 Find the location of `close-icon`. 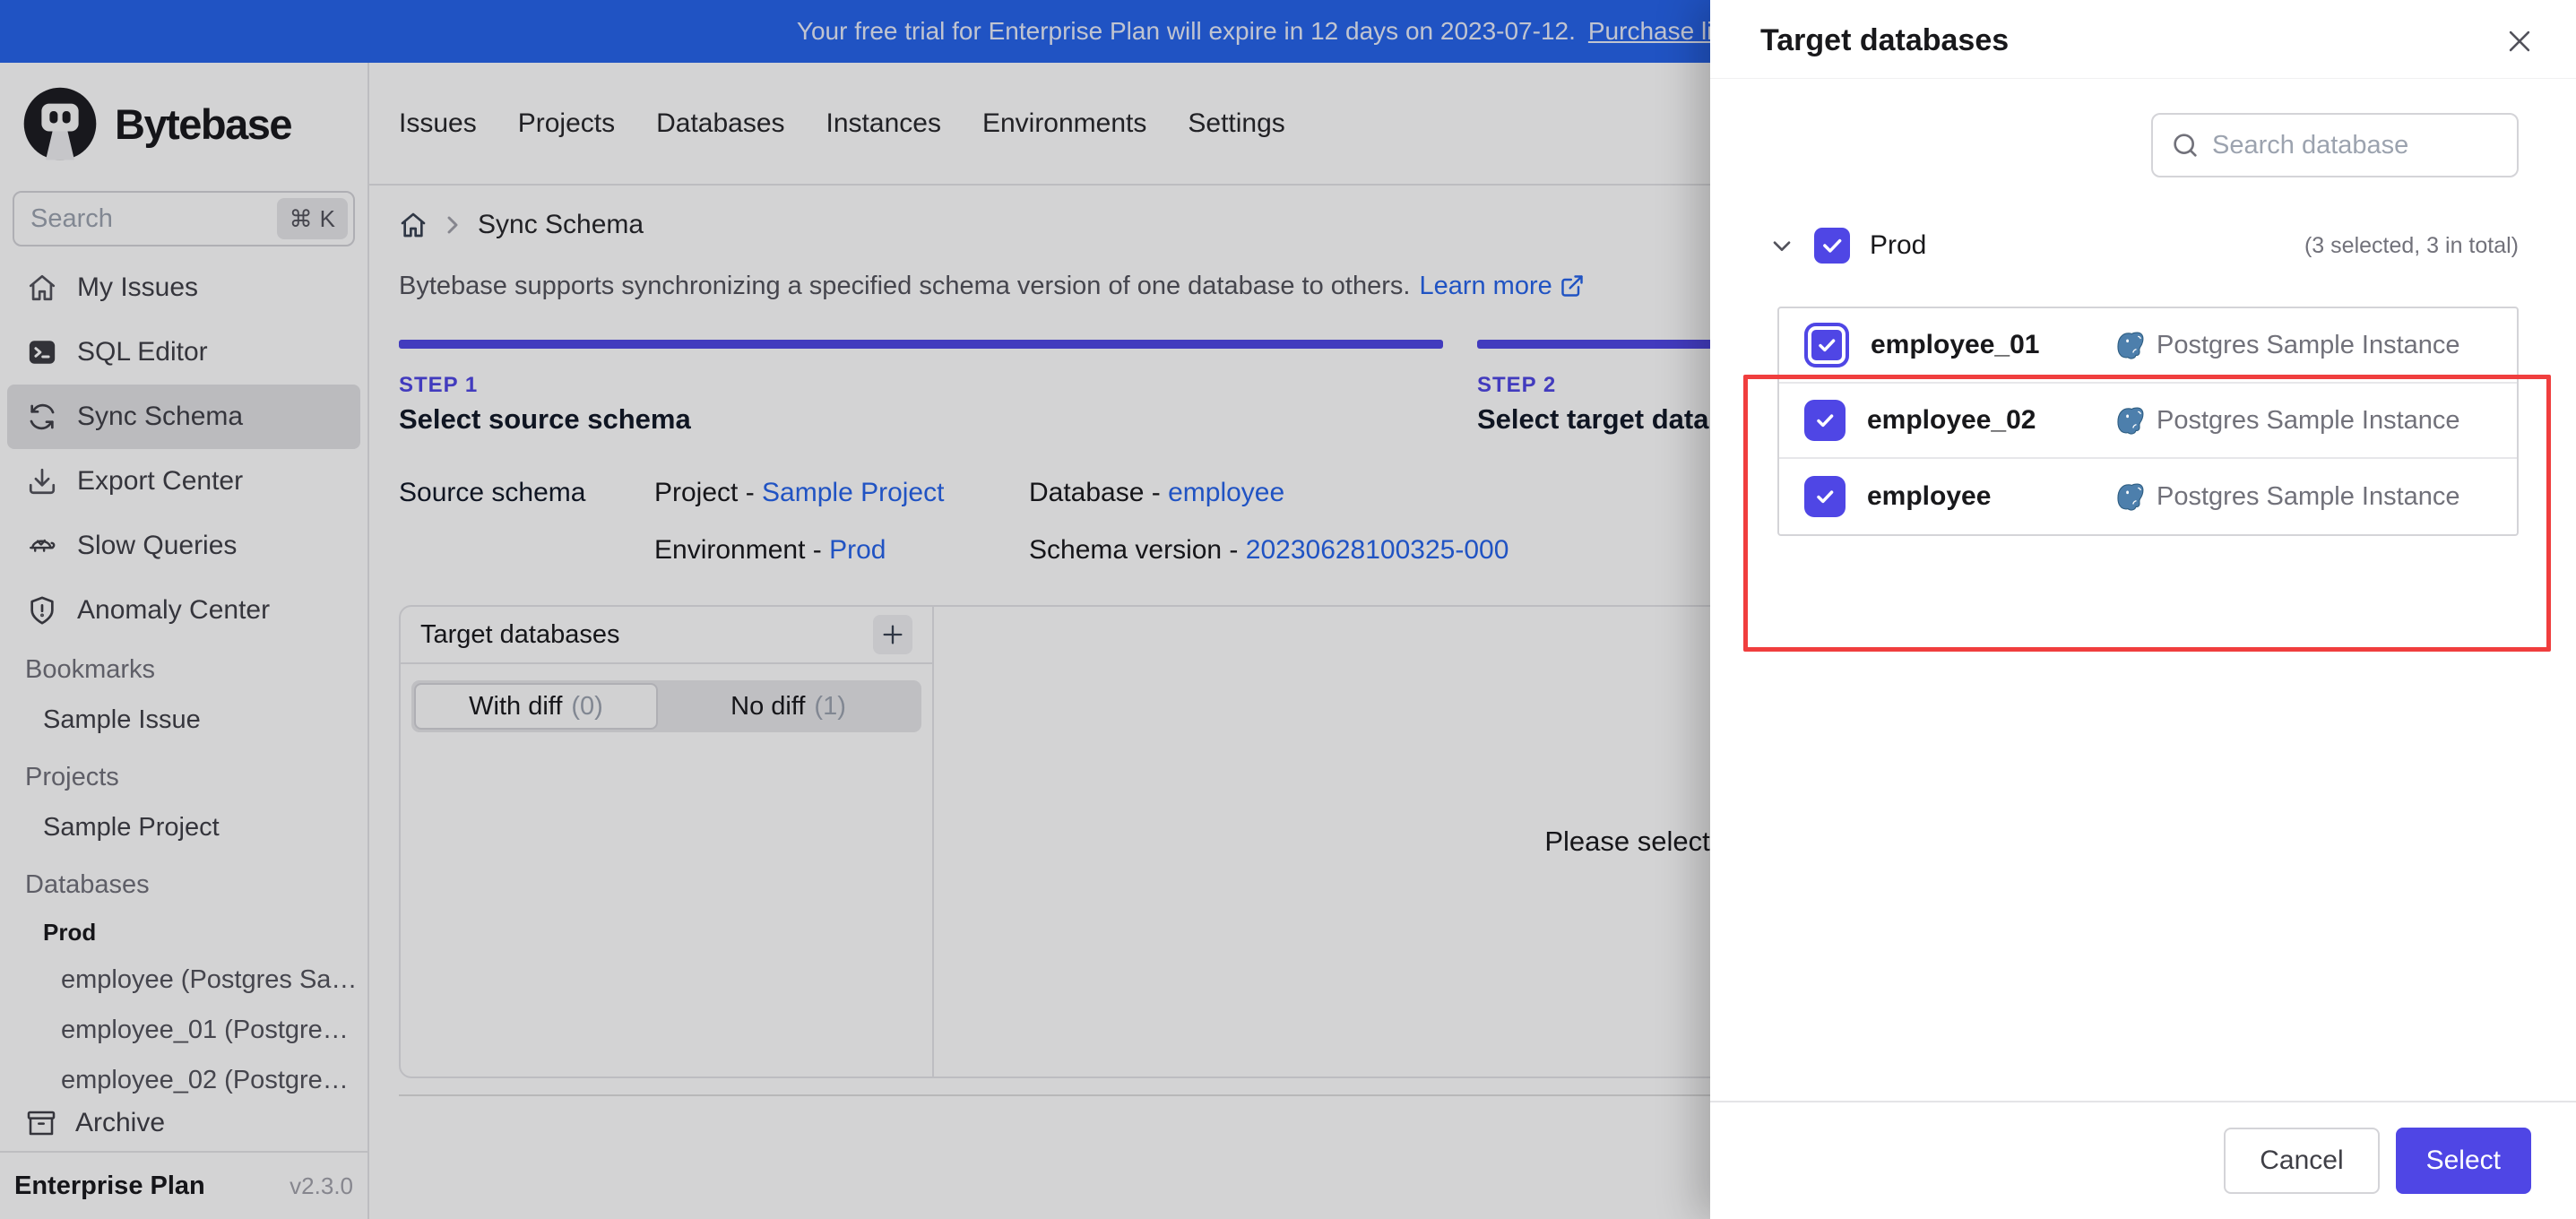

close-icon is located at coordinates (2519, 41).